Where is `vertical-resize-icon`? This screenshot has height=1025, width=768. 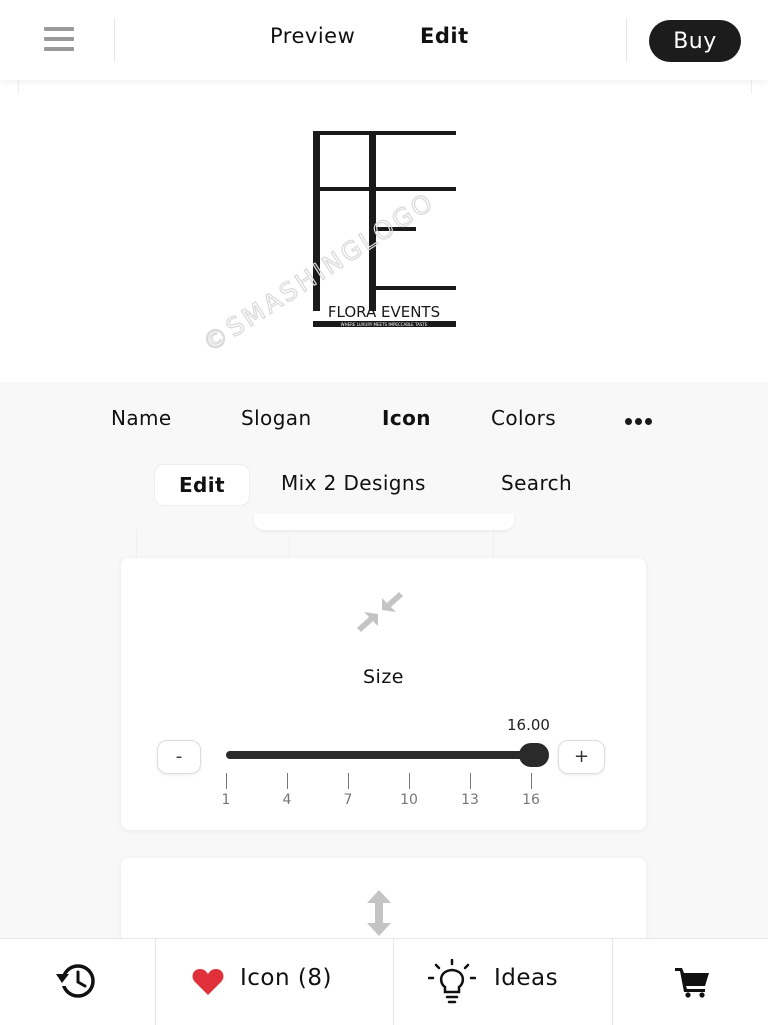
vertical-resize-icon is located at coordinates (379, 913).